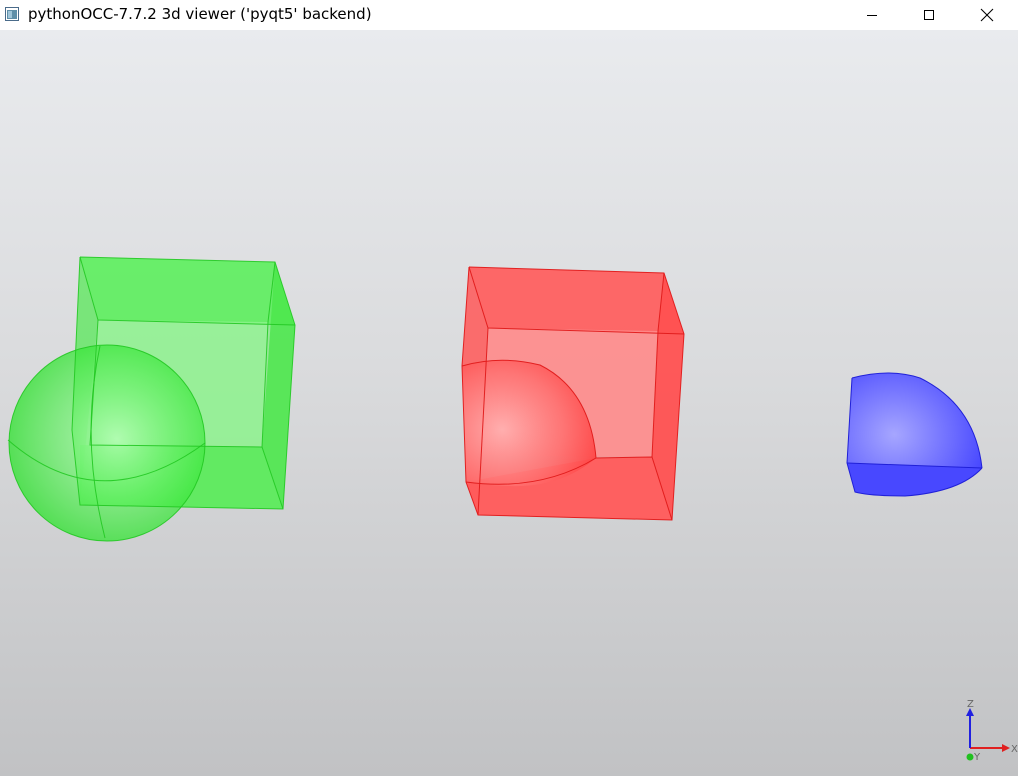 This screenshot has width=1018, height=776. Describe the element at coordinates (151, 399) in the screenshot. I see `green-box-with-sphere` at that location.